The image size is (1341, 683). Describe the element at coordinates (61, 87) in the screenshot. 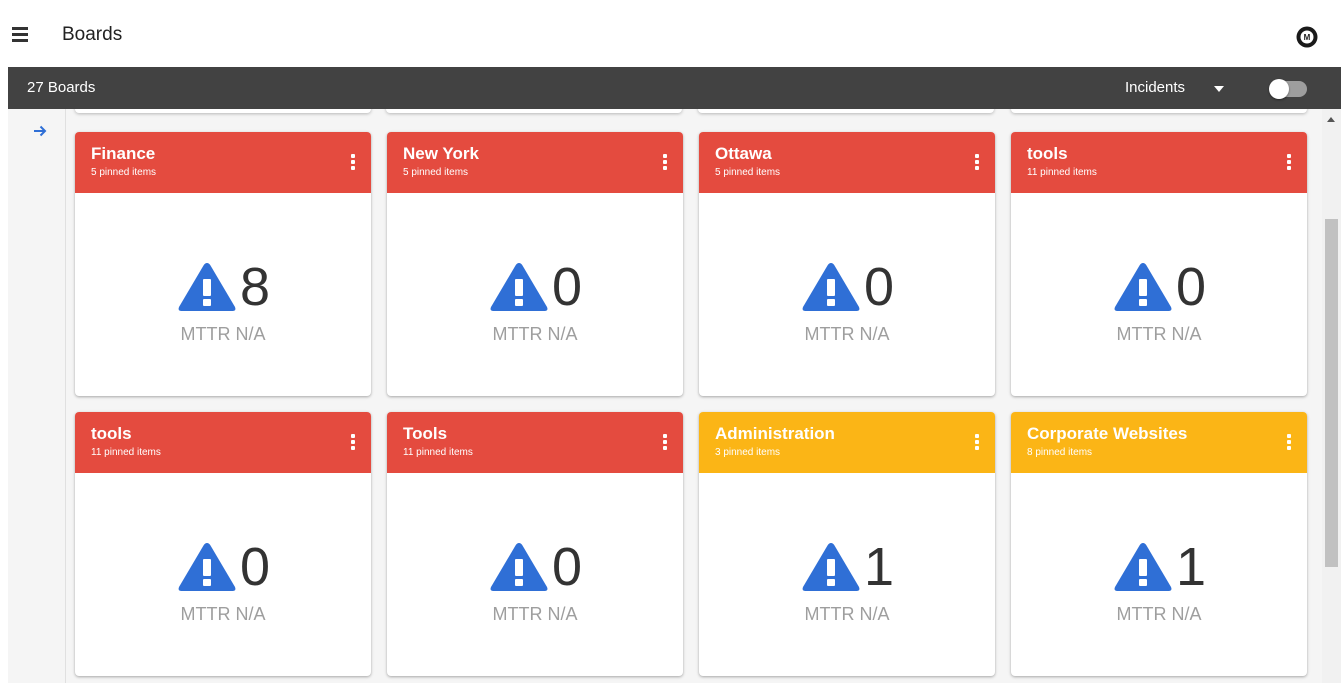

I see `board-count: 27 Boards` at that location.